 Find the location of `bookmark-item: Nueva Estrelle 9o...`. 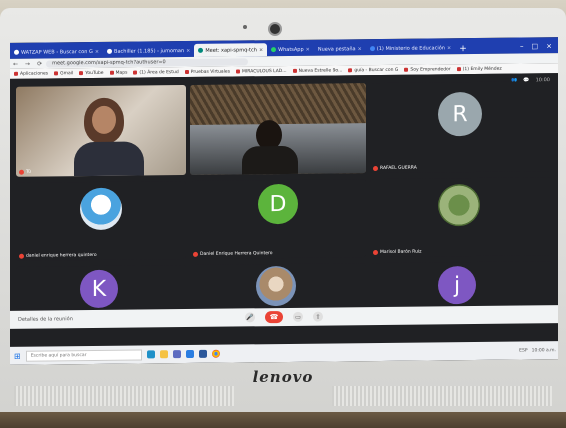

bookmark-item: Nueva Estrelle 9o... is located at coordinates (317, 70).